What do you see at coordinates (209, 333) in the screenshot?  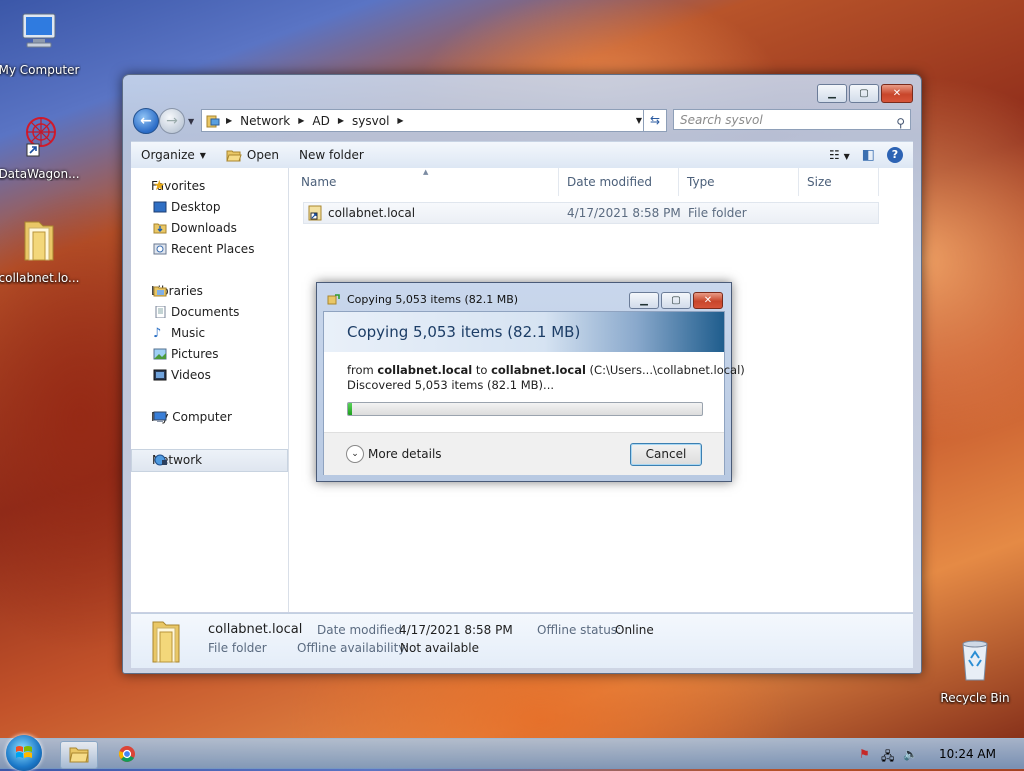 I see `nav-music: ♪ Music` at bounding box center [209, 333].